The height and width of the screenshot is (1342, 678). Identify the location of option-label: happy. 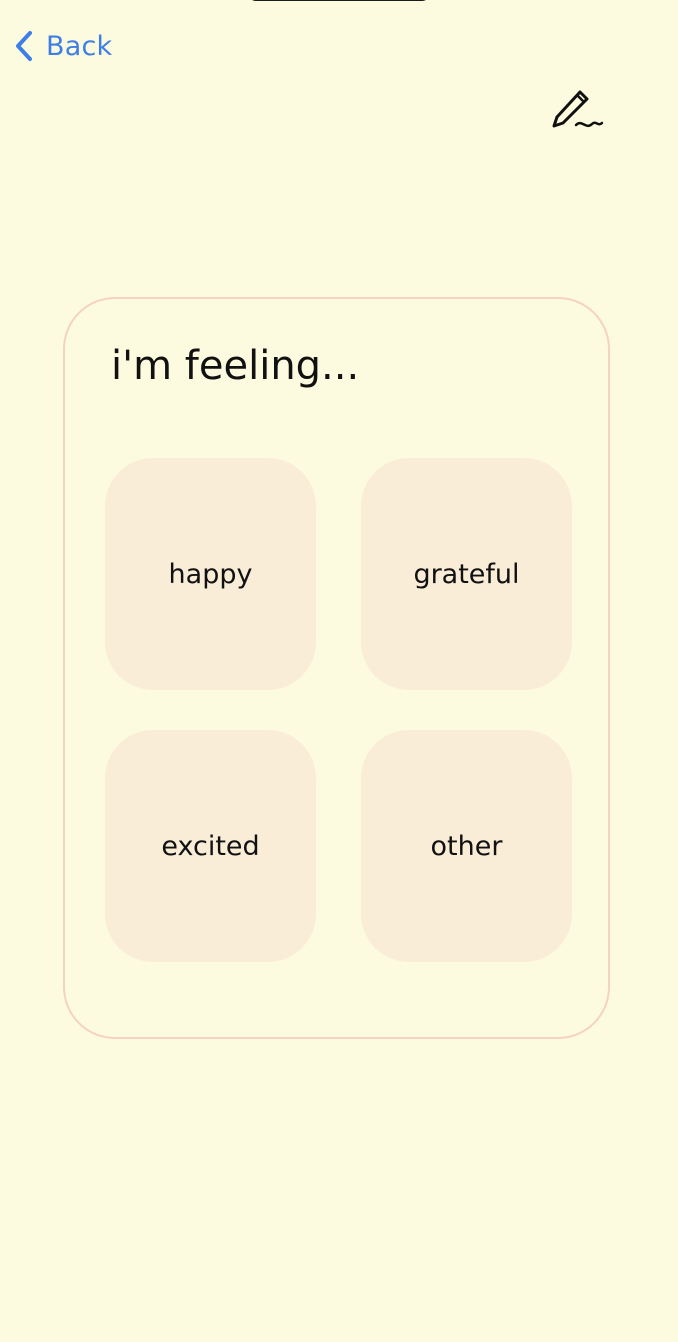
(210, 574).